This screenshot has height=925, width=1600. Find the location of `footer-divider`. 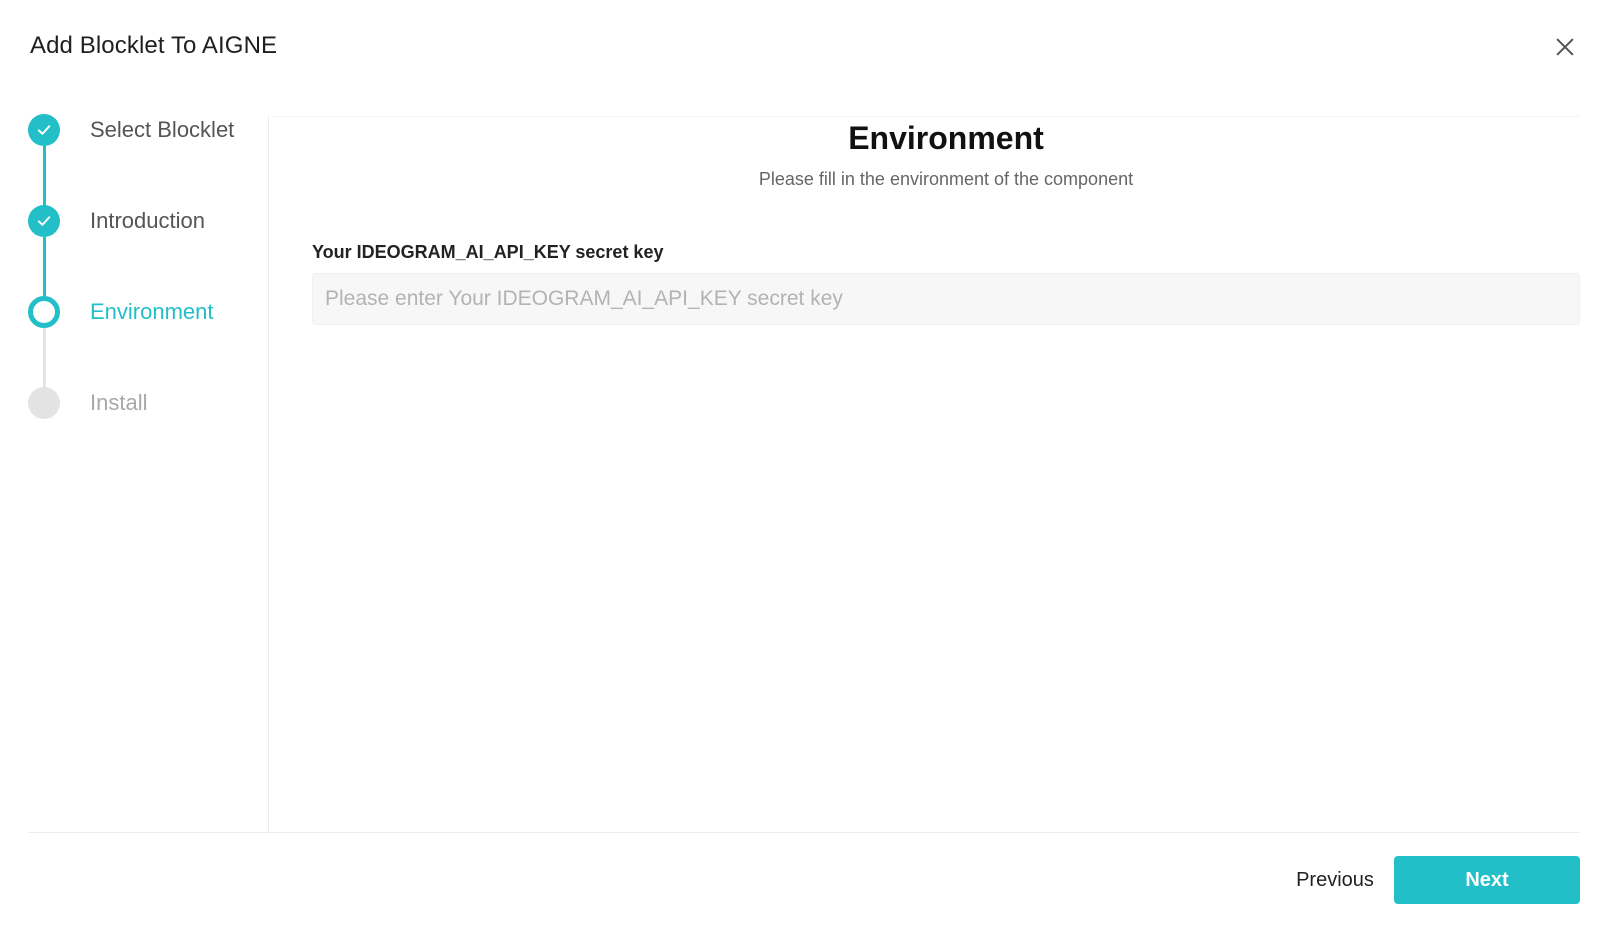

footer-divider is located at coordinates (804, 832).